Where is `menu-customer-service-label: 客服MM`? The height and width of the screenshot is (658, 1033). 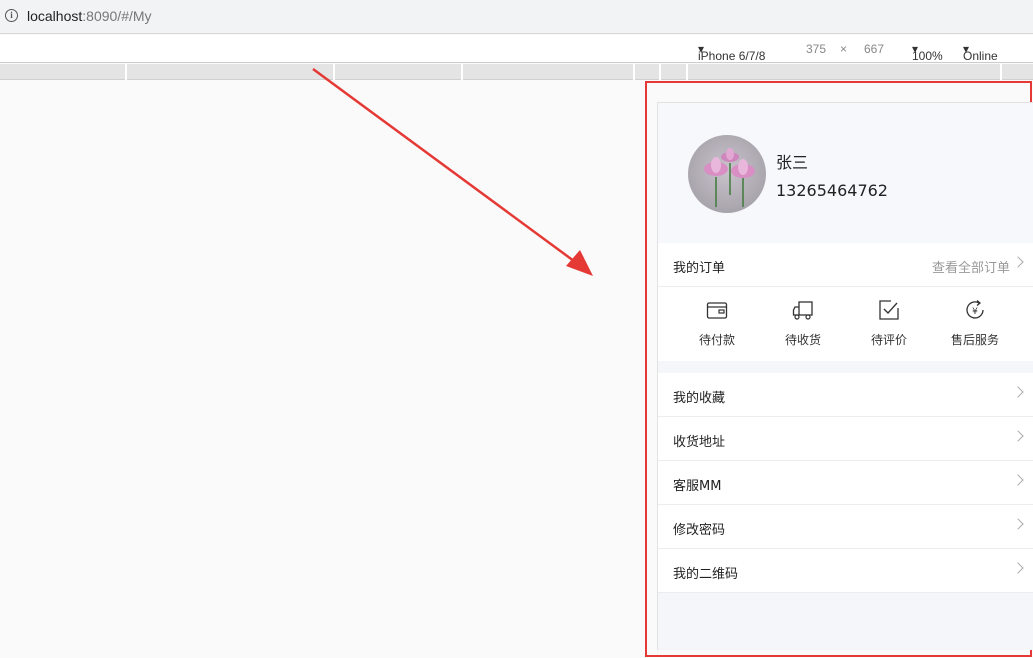
menu-customer-service-label: 客服MM is located at coordinates (697, 486).